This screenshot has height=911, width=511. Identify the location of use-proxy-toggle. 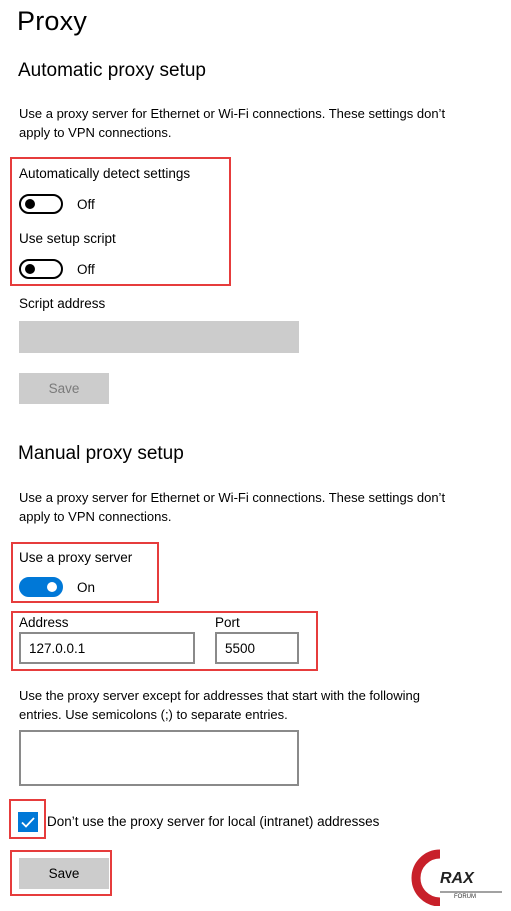
(41, 587).